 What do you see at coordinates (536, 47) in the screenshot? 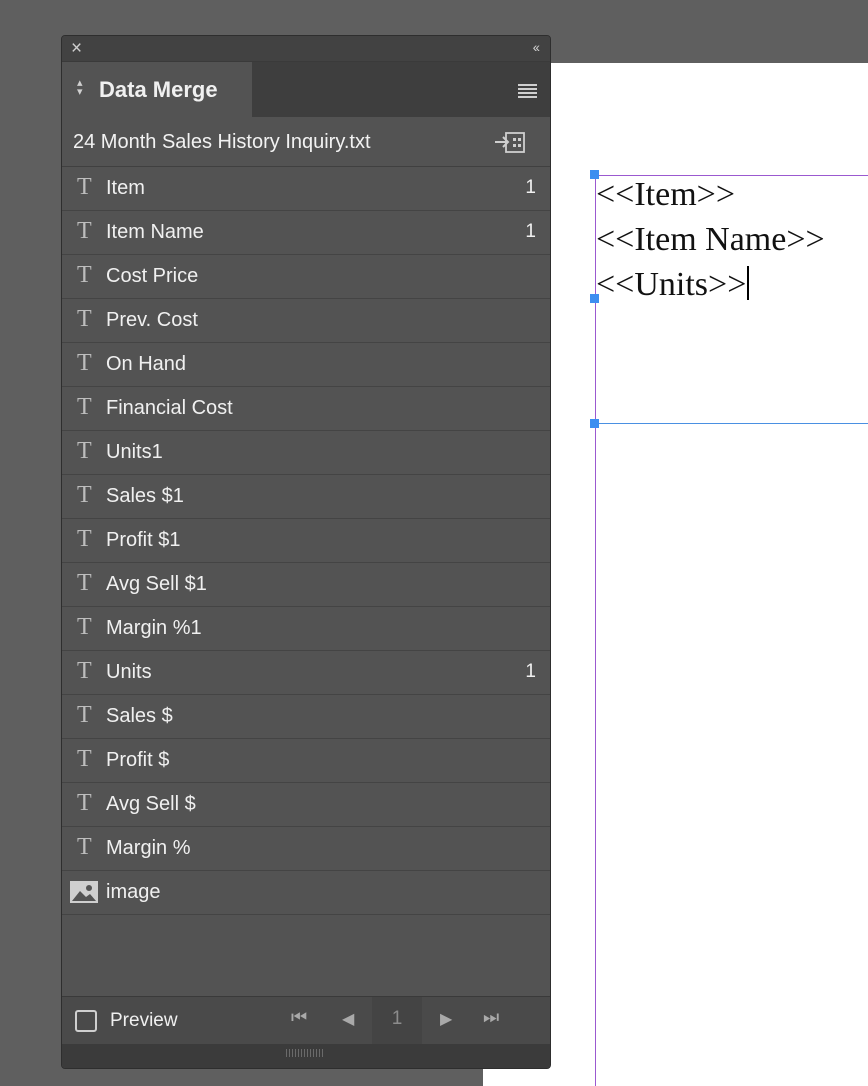
I see `collapse-panel-icon: ‹‹` at bounding box center [536, 47].